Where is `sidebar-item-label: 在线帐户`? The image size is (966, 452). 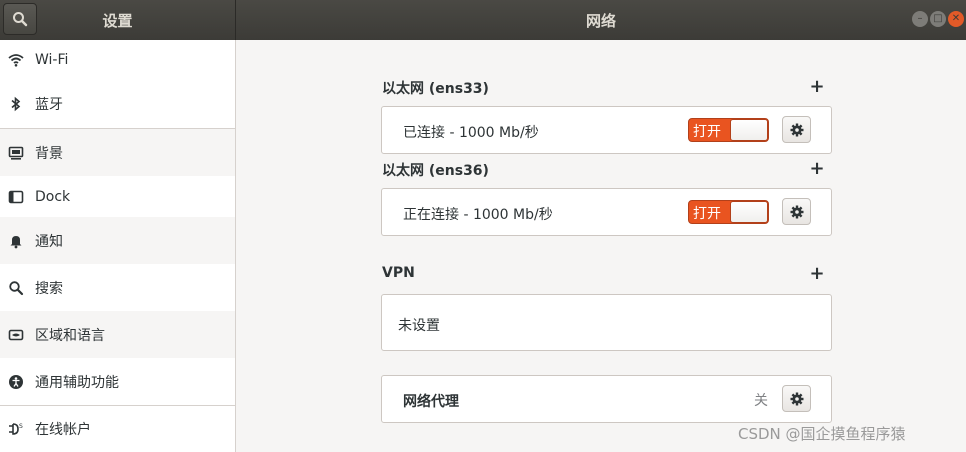 sidebar-item-label: 在线帐户 is located at coordinates (63, 430).